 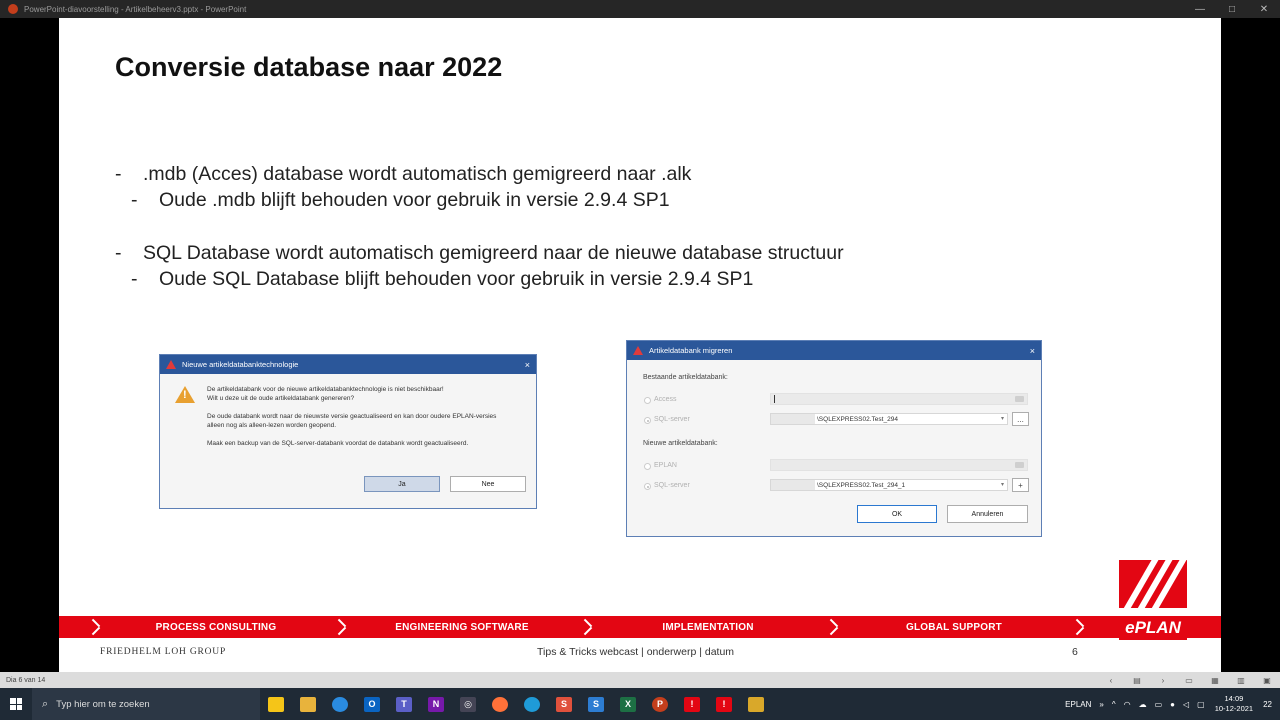 I want to click on new-sql-server-radio, so click(x=647, y=486).